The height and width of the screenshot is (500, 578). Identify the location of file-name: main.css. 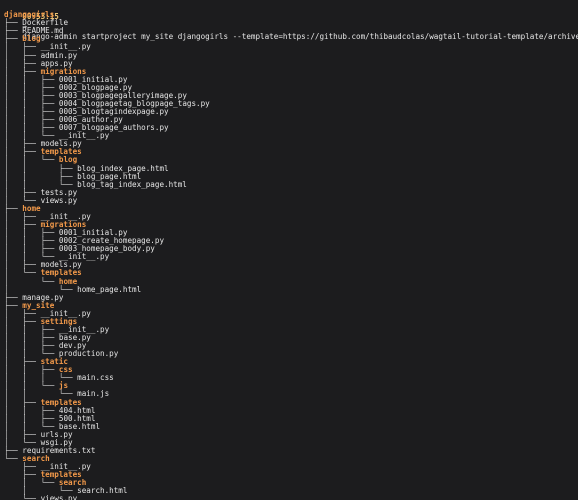
(95, 378).